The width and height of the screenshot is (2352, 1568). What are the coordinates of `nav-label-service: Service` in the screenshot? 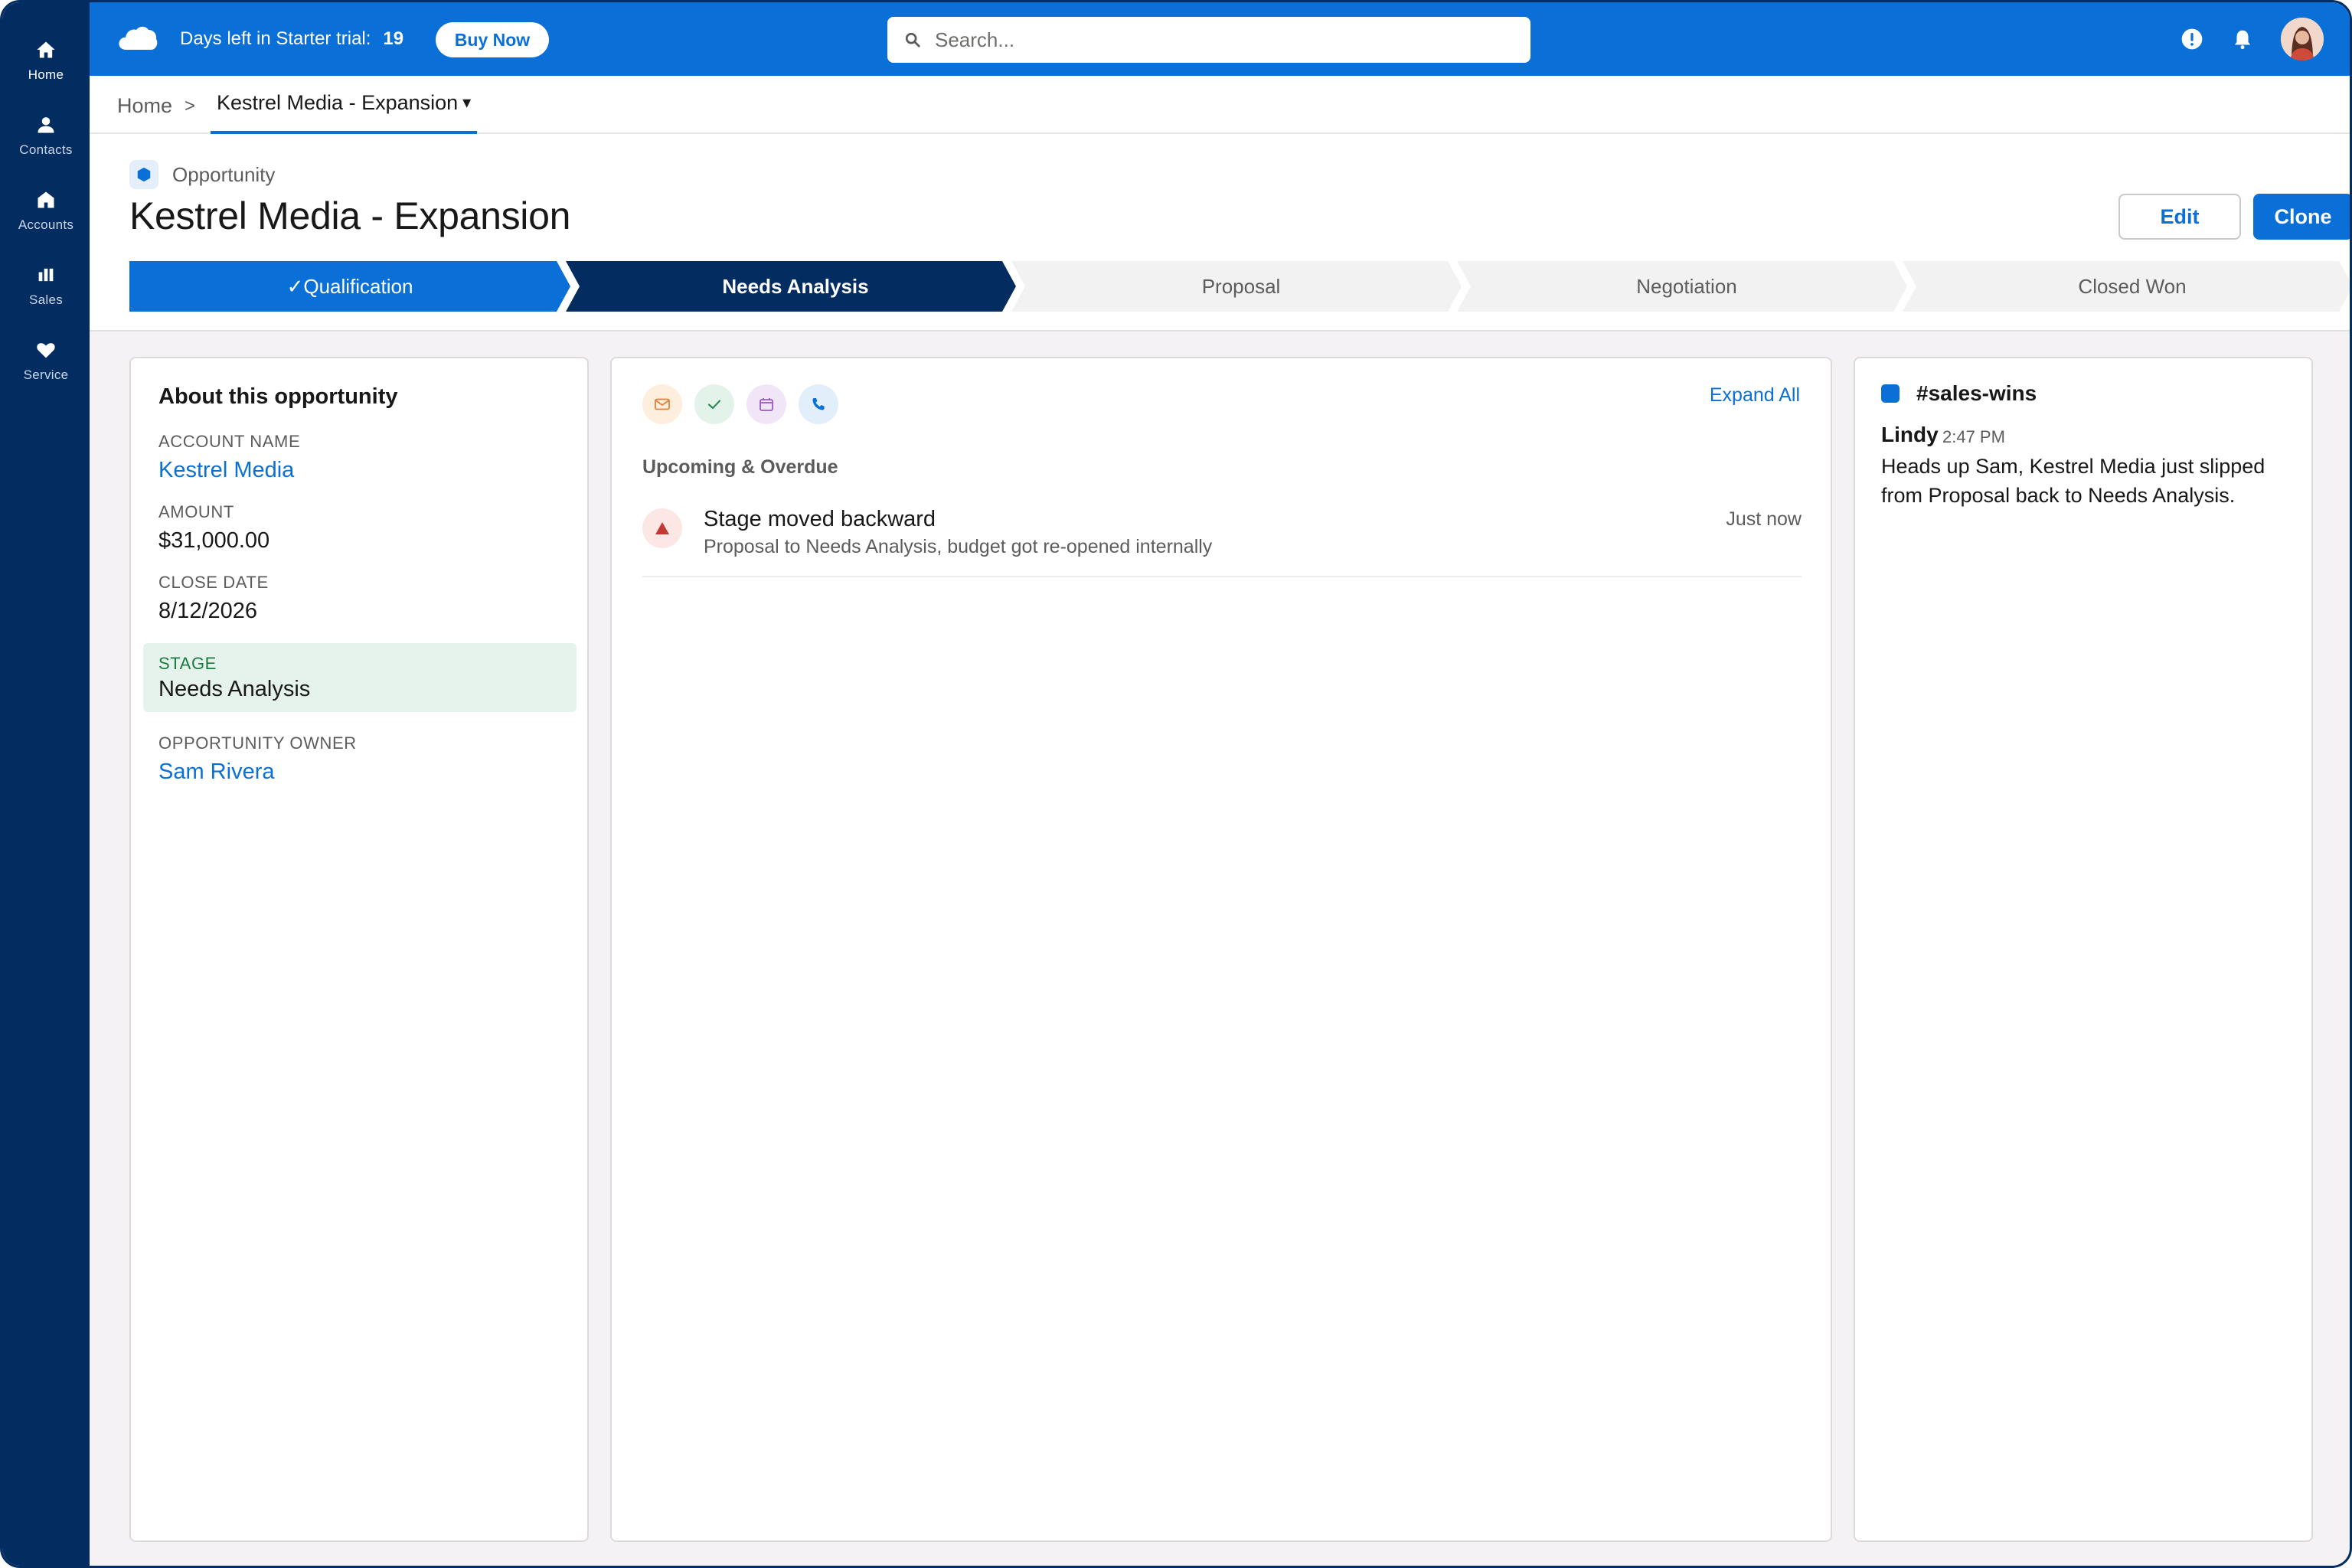 It's located at (46, 375).